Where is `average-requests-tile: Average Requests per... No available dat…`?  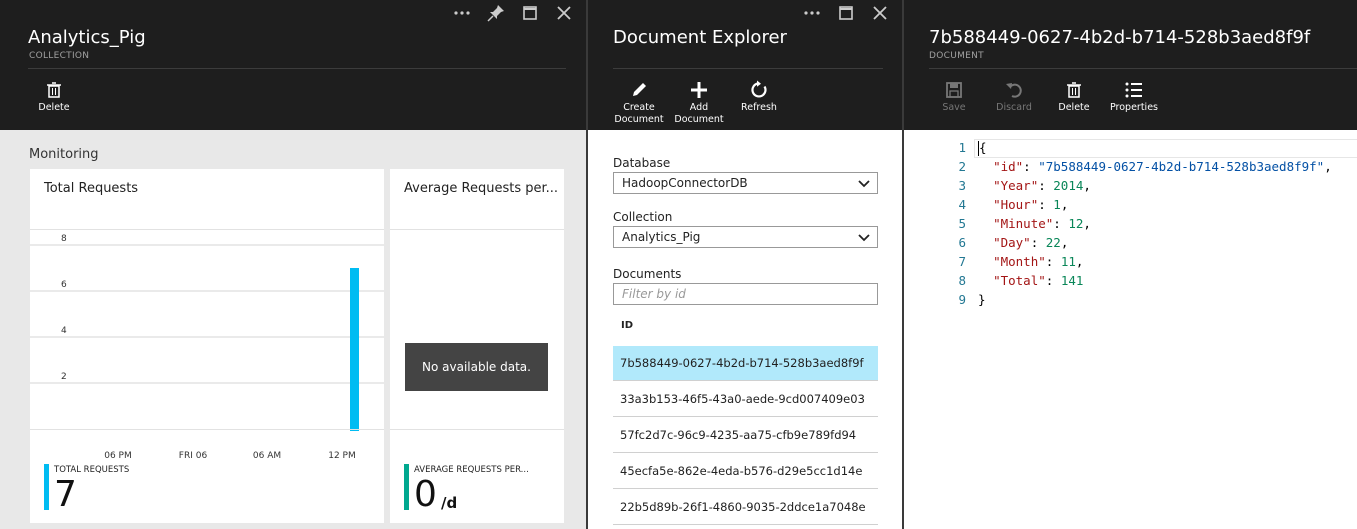
average-requests-tile: Average Requests per... No available dat… is located at coordinates (477, 346).